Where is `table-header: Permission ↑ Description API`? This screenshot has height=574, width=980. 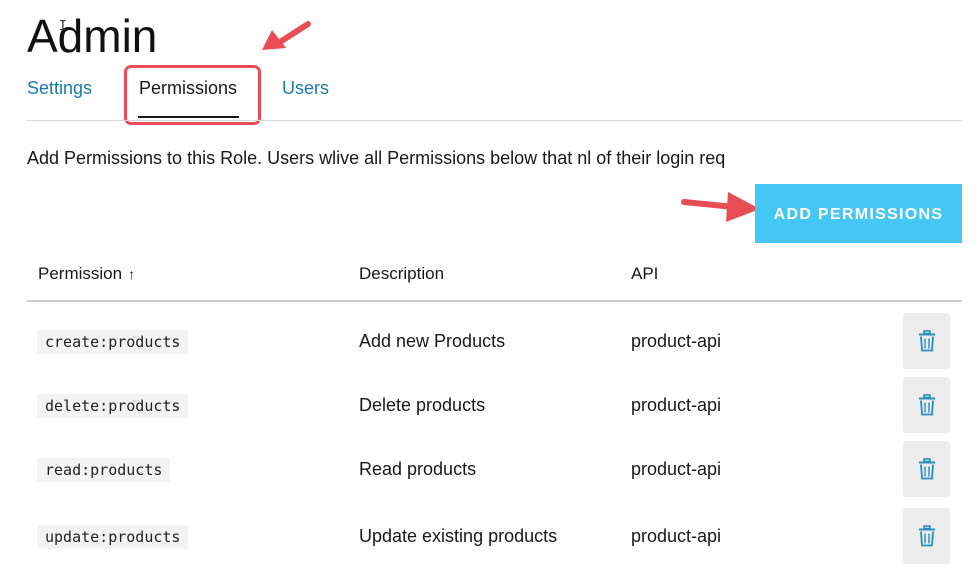
table-header: Permission ↑ Description API is located at coordinates (494, 276).